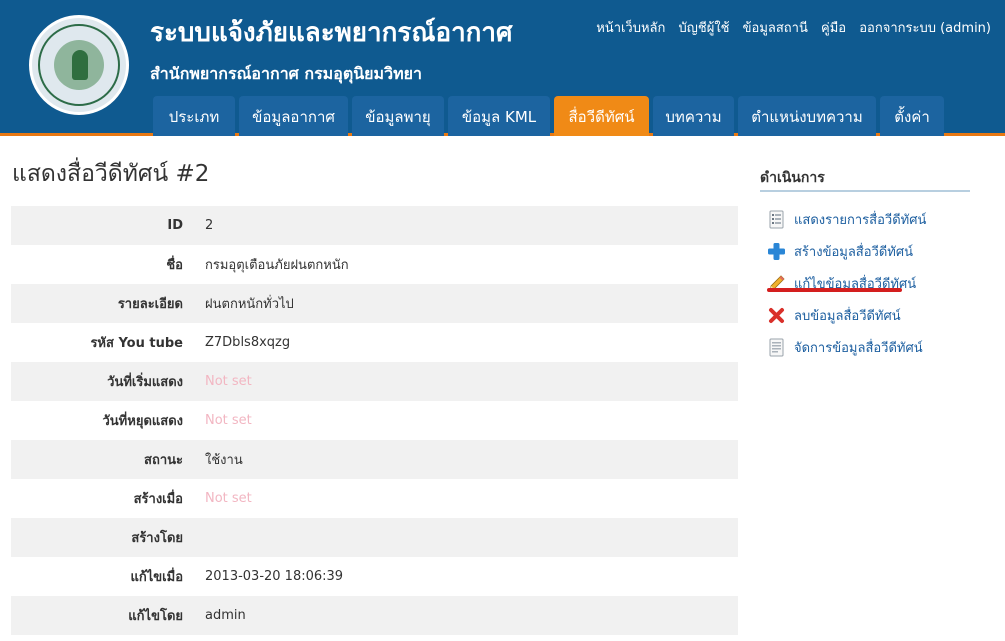 The width and height of the screenshot is (1005, 641). Describe the element at coordinates (374, 498) in the screenshot. I see `detail-row-created-at: สร้างเมื่อ Not set` at that location.